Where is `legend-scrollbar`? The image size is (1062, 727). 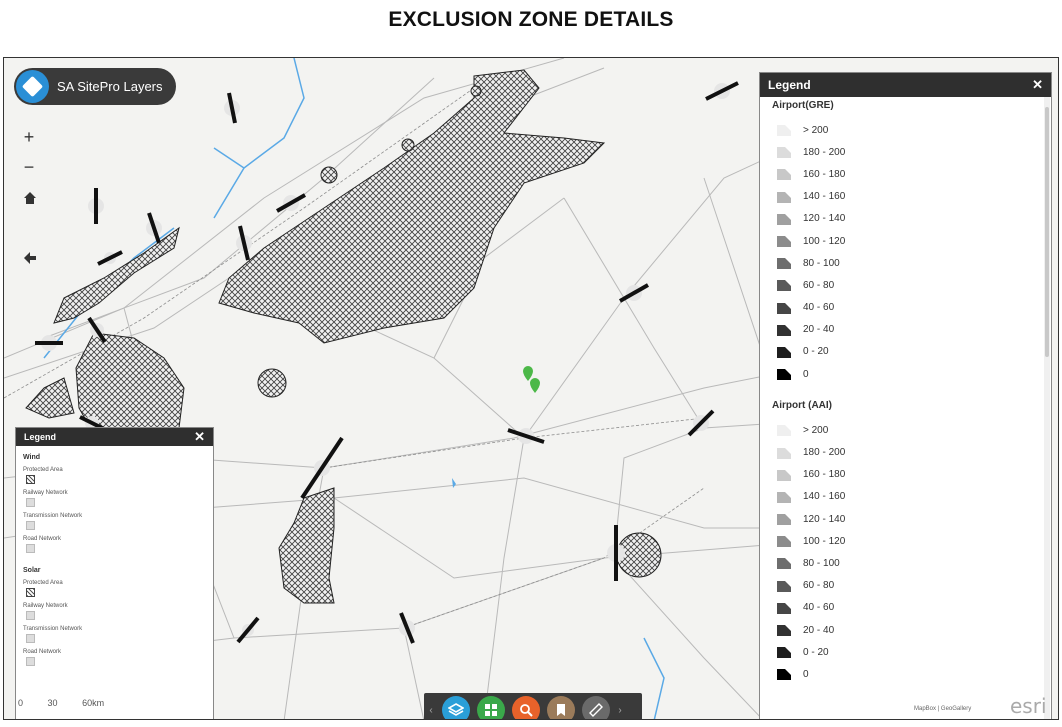 legend-scrollbar is located at coordinates (1047, 408).